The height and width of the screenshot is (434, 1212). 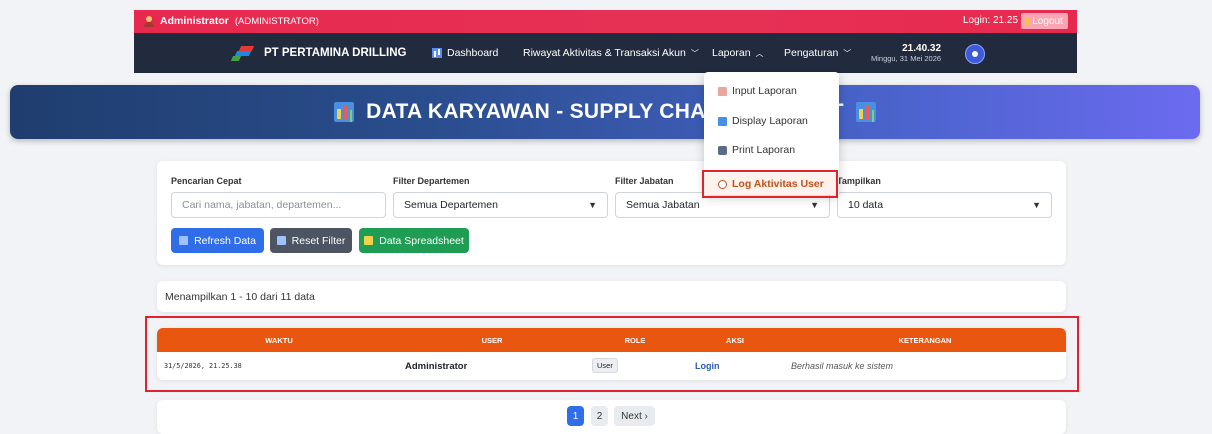 I want to click on nav-riwayat-label: Riwayat Aktivitas & Transaksi Akun, so click(x=604, y=53).